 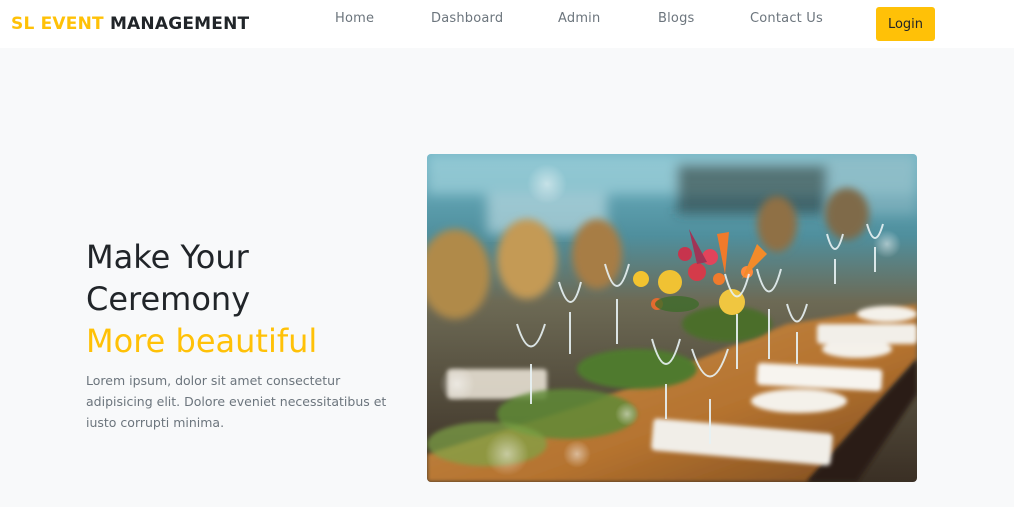 I want to click on brand-part2: MANAGEMENT, so click(x=179, y=24).